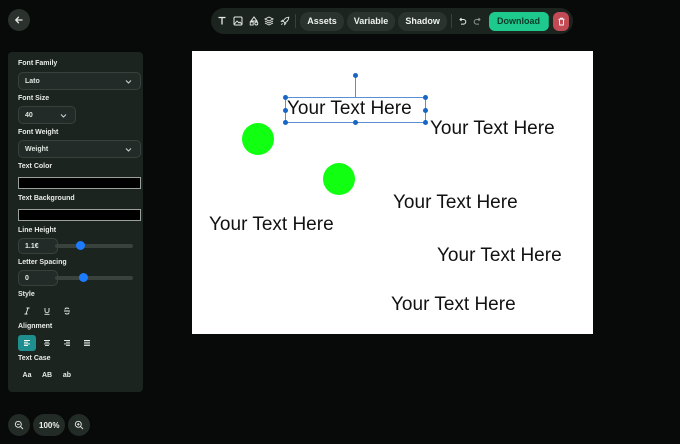 The width and height of the screenshot is (680, 444). What do you see at coordinates (42, 262) in the screenshot?
I see `letter-spacing-label: Letter Spacing` at bounding box center [42, 262].